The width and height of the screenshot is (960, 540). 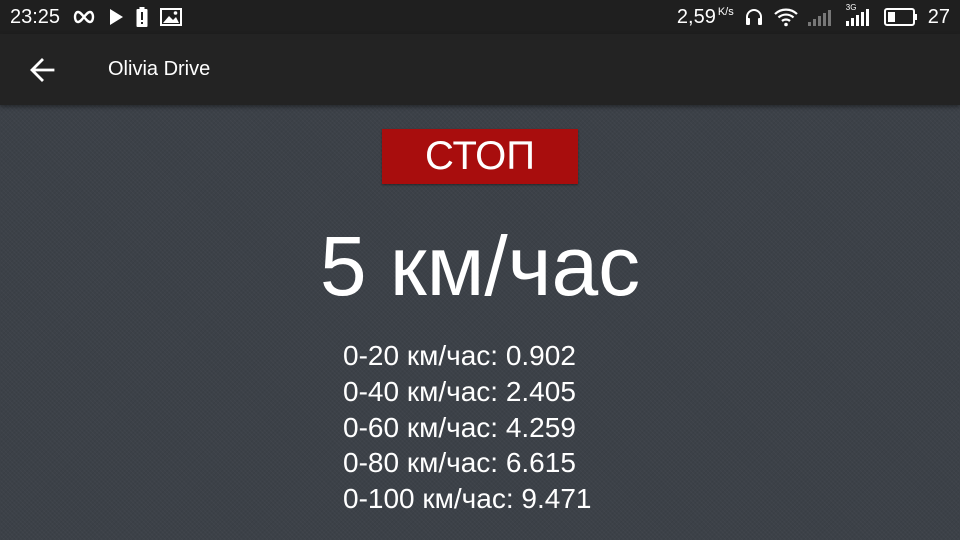 What do you see at coordinates (900, 17) in the screenshot?
I see `battery-icon` at bounding box center [900, 17].